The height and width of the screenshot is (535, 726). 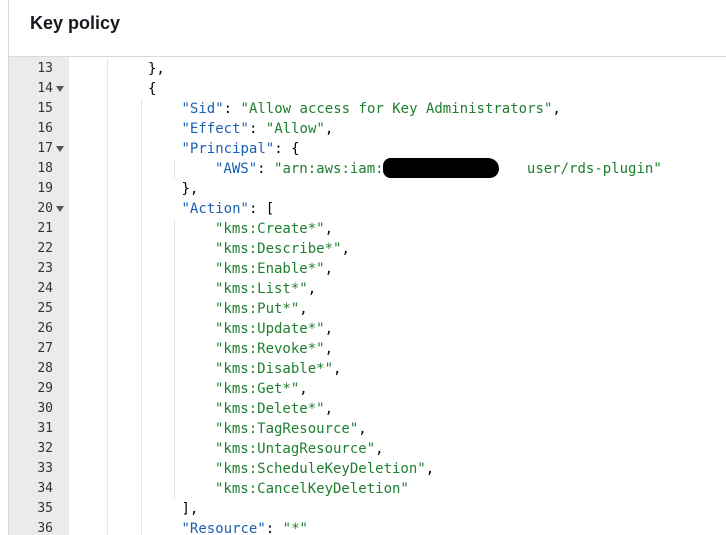 I want to click on line-number: 27, so click(x=45, y=348).